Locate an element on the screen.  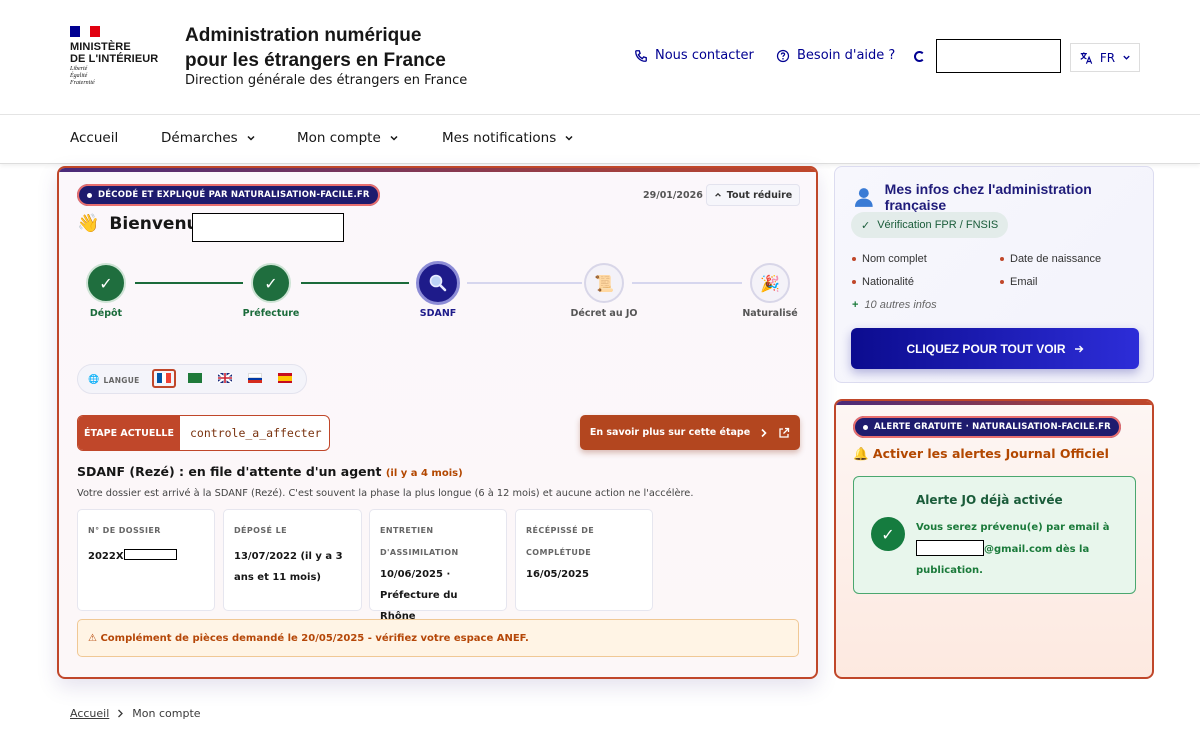
question-circle-icon is located at coordinates (783, 55).